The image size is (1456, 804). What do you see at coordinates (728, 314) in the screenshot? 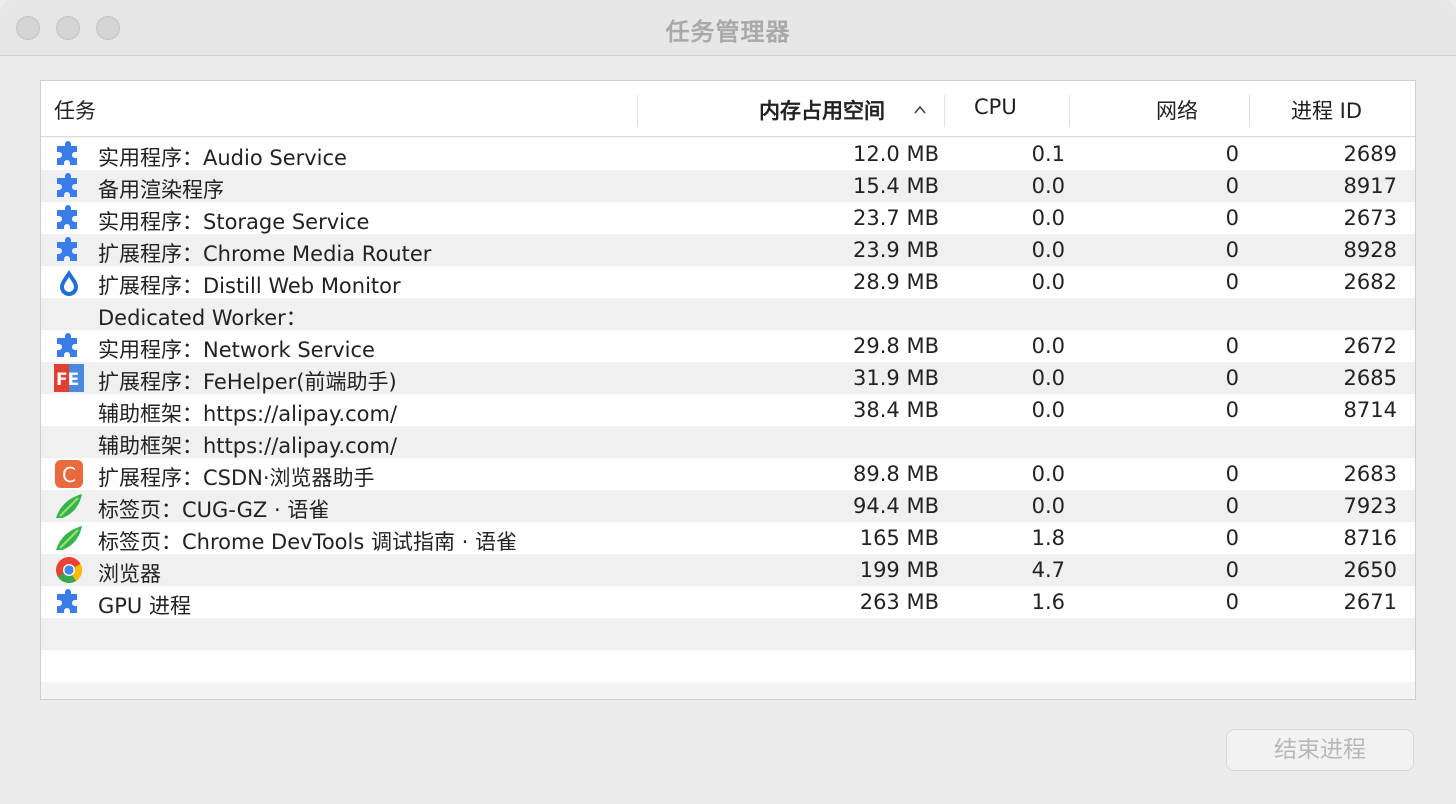
I see `table-row: Dedicated Worker：` at bounding box center [728, 314].